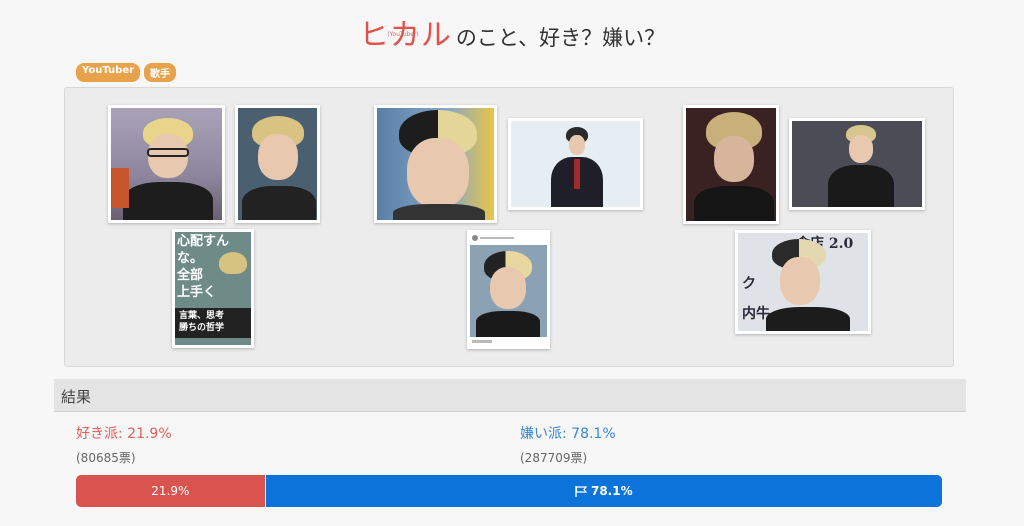 This screenshot has height=526, width=1024. I want to click on like-bar-segment: 21.9%, so click(171, 491).